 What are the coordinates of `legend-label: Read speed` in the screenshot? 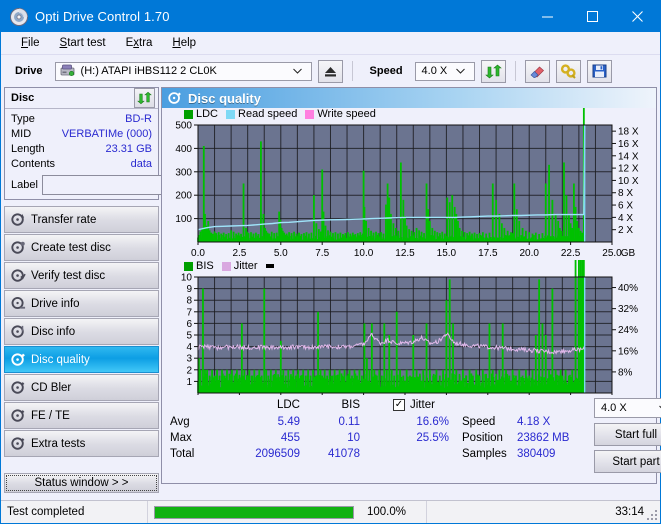 It's located at (268, 114).